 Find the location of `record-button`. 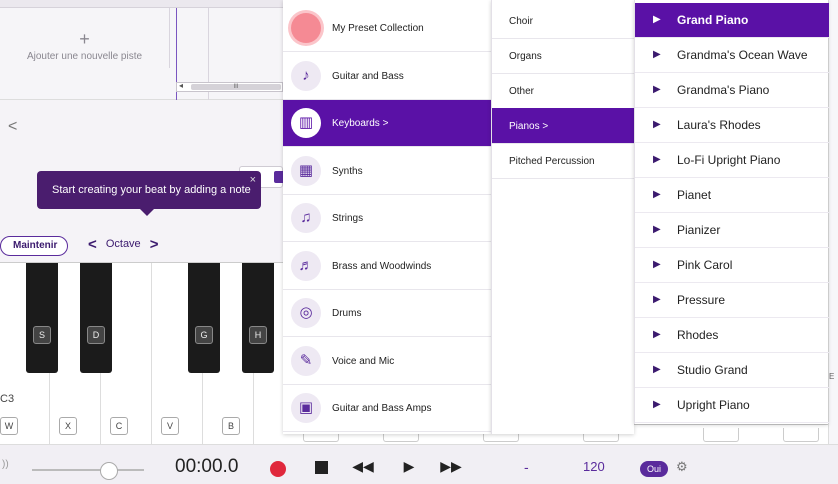

record-button is located at coordinates (278, 469).